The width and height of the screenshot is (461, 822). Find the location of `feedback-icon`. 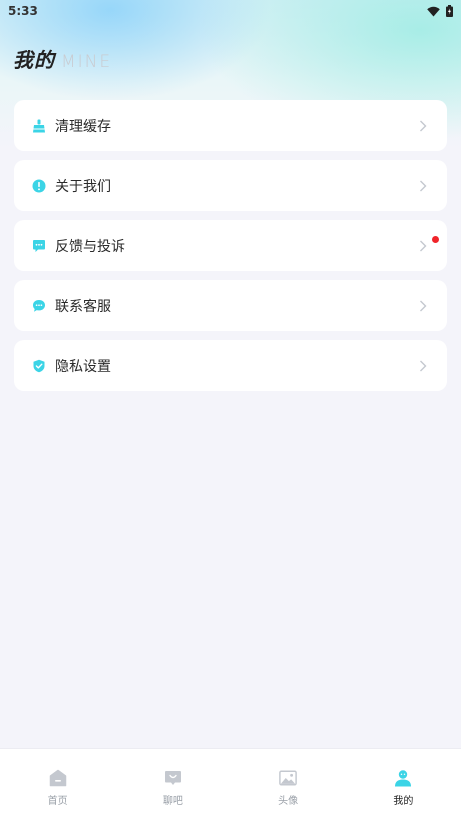

feedback-icon is located at coordinates (39, 246).